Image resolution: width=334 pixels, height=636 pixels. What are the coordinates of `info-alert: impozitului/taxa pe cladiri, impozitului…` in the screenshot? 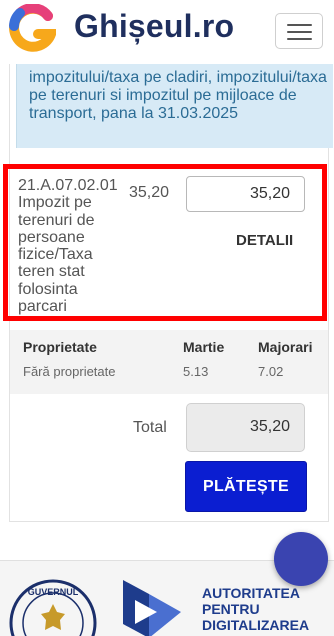 It's located at (174, 106).